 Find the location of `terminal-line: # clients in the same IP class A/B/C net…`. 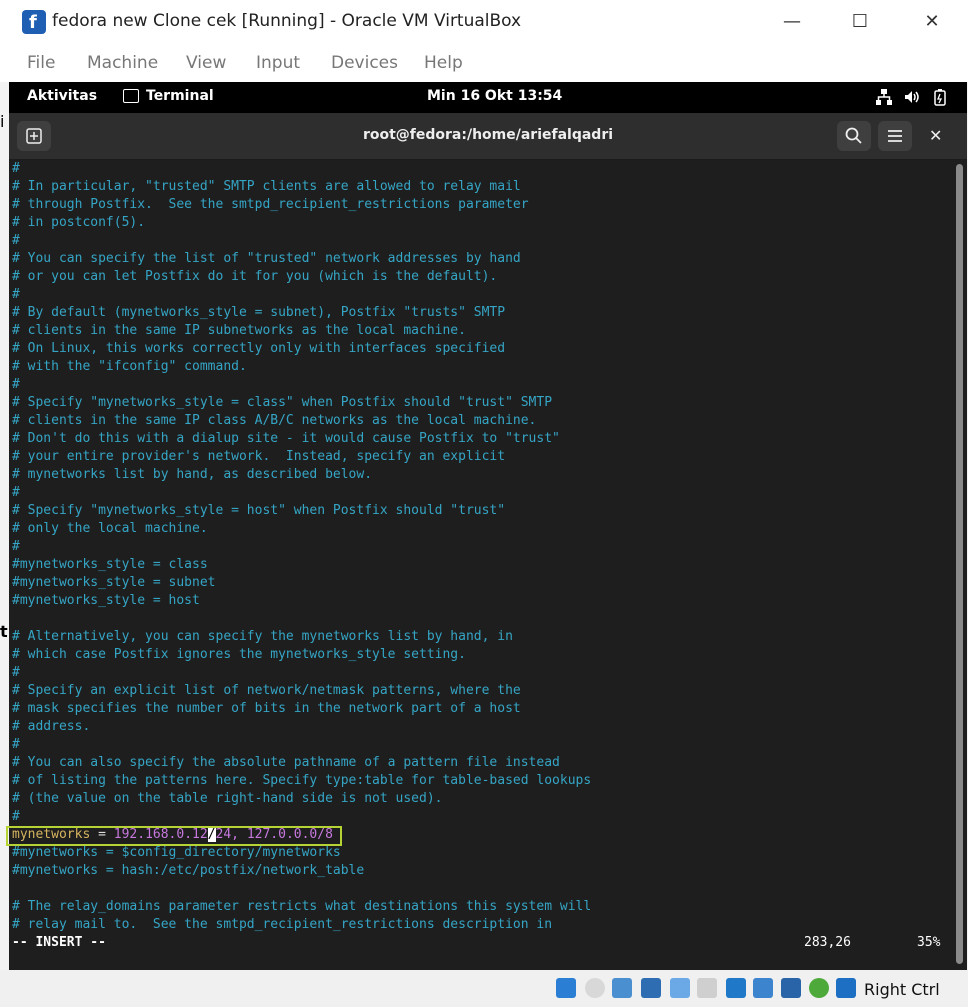

terminal-line: # clients in the same IP class A/B/C net… is located at coordinates (274, 420).